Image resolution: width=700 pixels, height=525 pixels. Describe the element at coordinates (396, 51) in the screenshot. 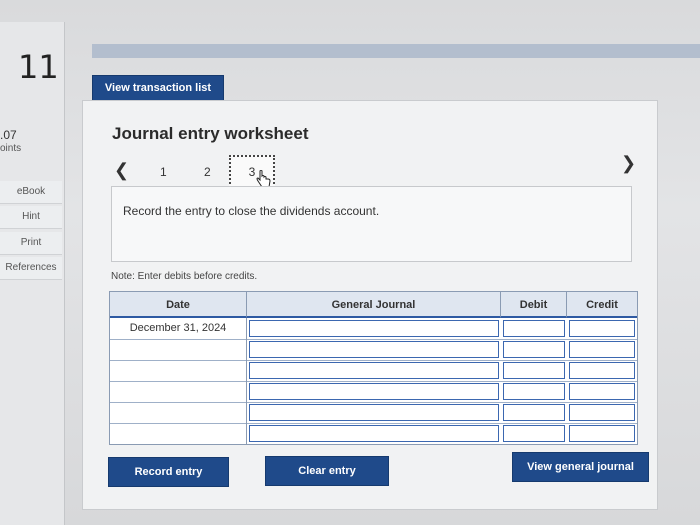

I see `header-strip` at that location.